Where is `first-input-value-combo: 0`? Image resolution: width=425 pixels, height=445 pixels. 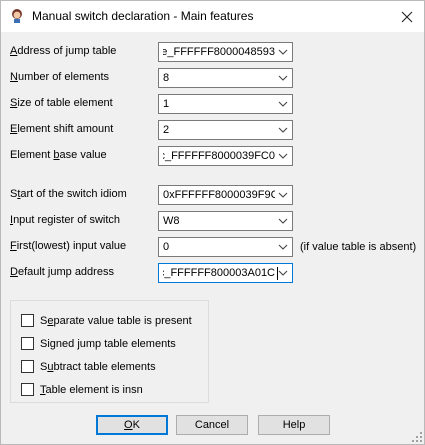
first-input-value-combo: 0 is located at coordinates (225, 247).